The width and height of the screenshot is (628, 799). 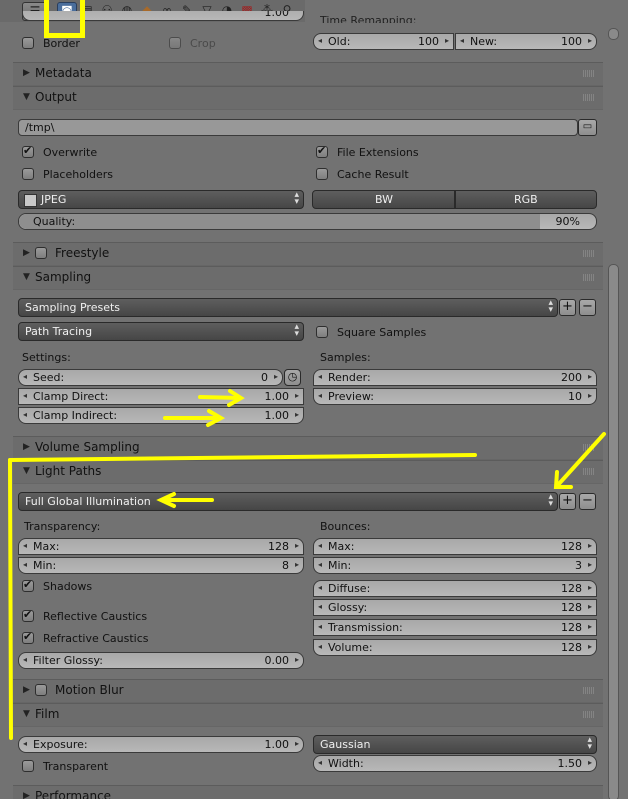 I want to click on preset-arrow-shaft, so click(x=580, y=460).